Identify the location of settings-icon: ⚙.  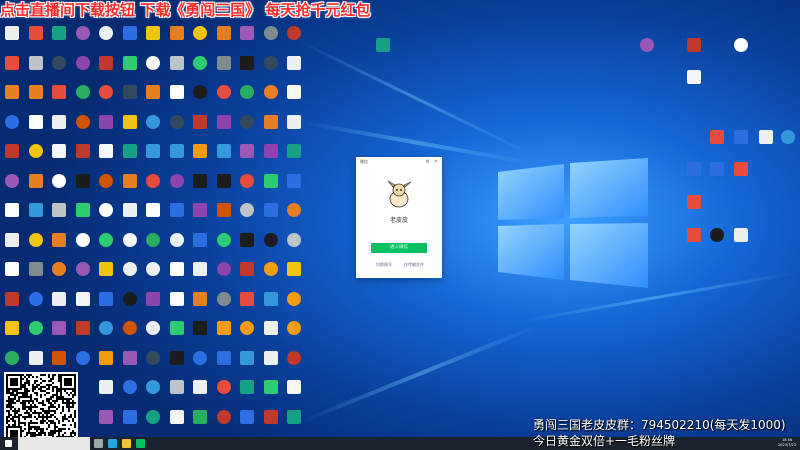
(428, 162).